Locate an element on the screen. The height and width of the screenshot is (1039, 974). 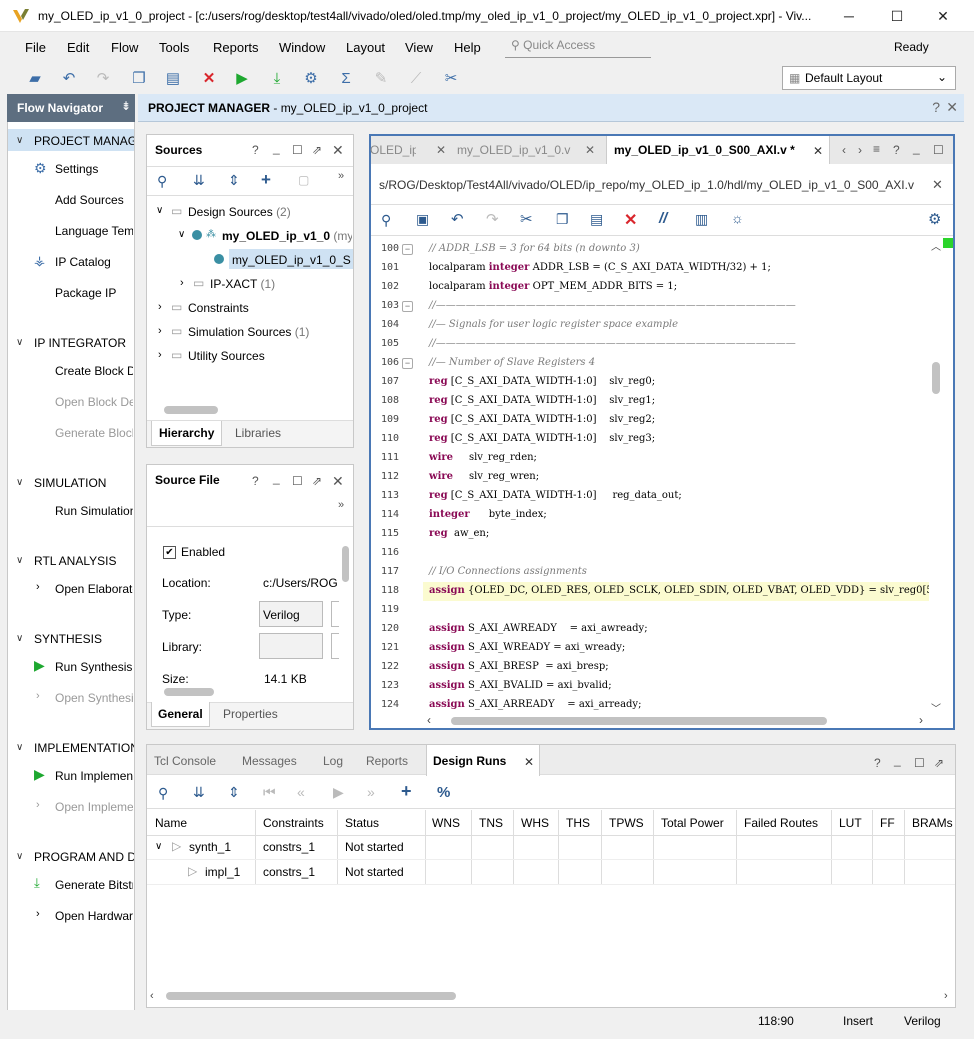
restore-icon: ☐ is located at coordinates (297, 481).